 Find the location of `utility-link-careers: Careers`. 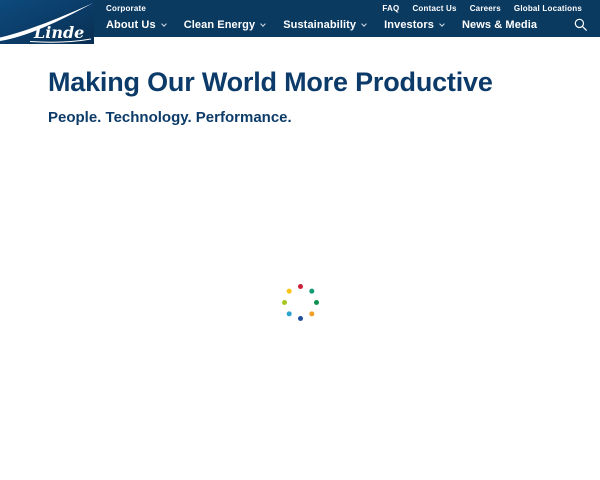

utility-link-careers: Careers is located at coordinates (485, 8).